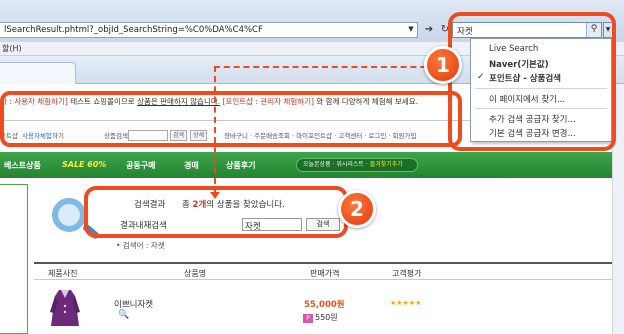 This screenshot has height=334, width=624. I want to click on nav-group-buy: 공동구매, so click(140, 165).